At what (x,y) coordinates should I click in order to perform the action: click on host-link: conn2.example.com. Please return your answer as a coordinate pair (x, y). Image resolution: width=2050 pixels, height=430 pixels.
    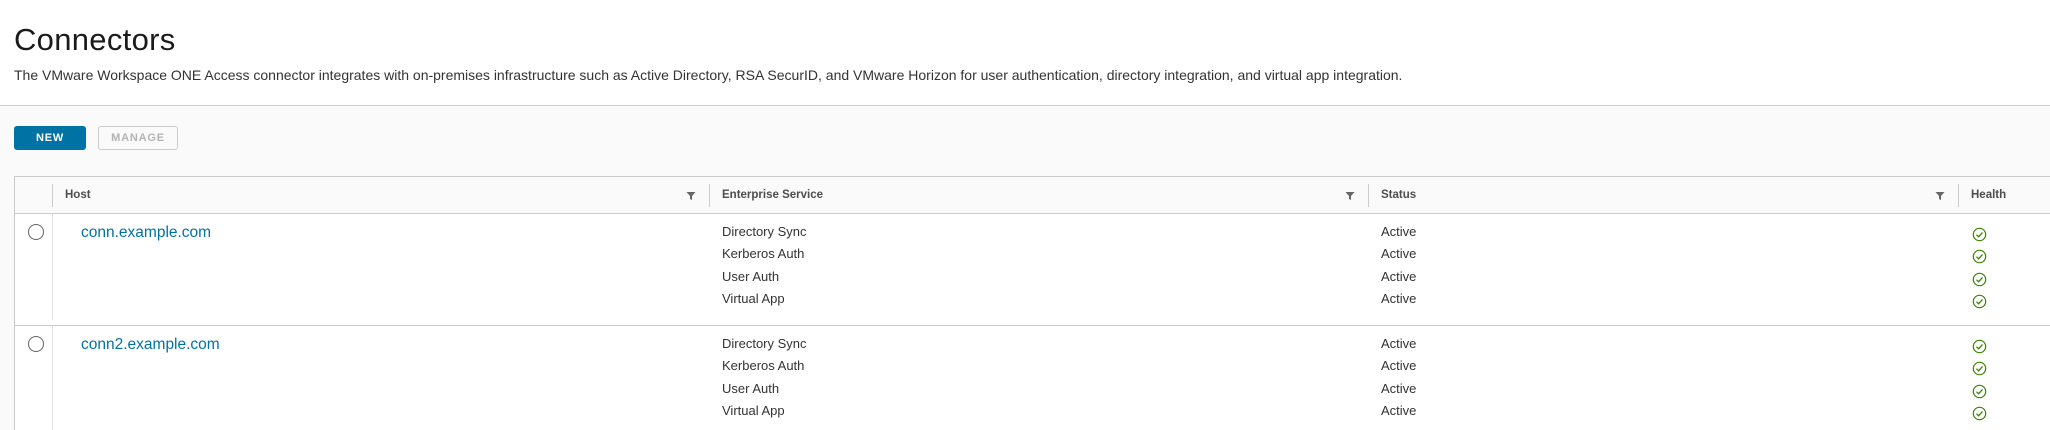
    Looking at the image, I should click on (150, 345).